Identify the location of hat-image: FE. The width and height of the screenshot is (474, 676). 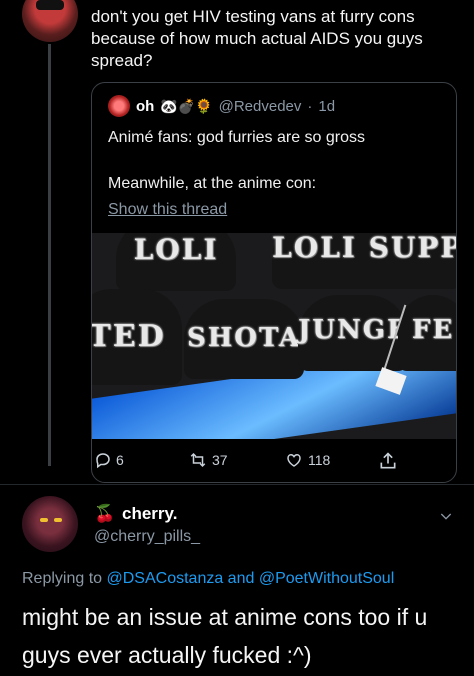
(427, 333).